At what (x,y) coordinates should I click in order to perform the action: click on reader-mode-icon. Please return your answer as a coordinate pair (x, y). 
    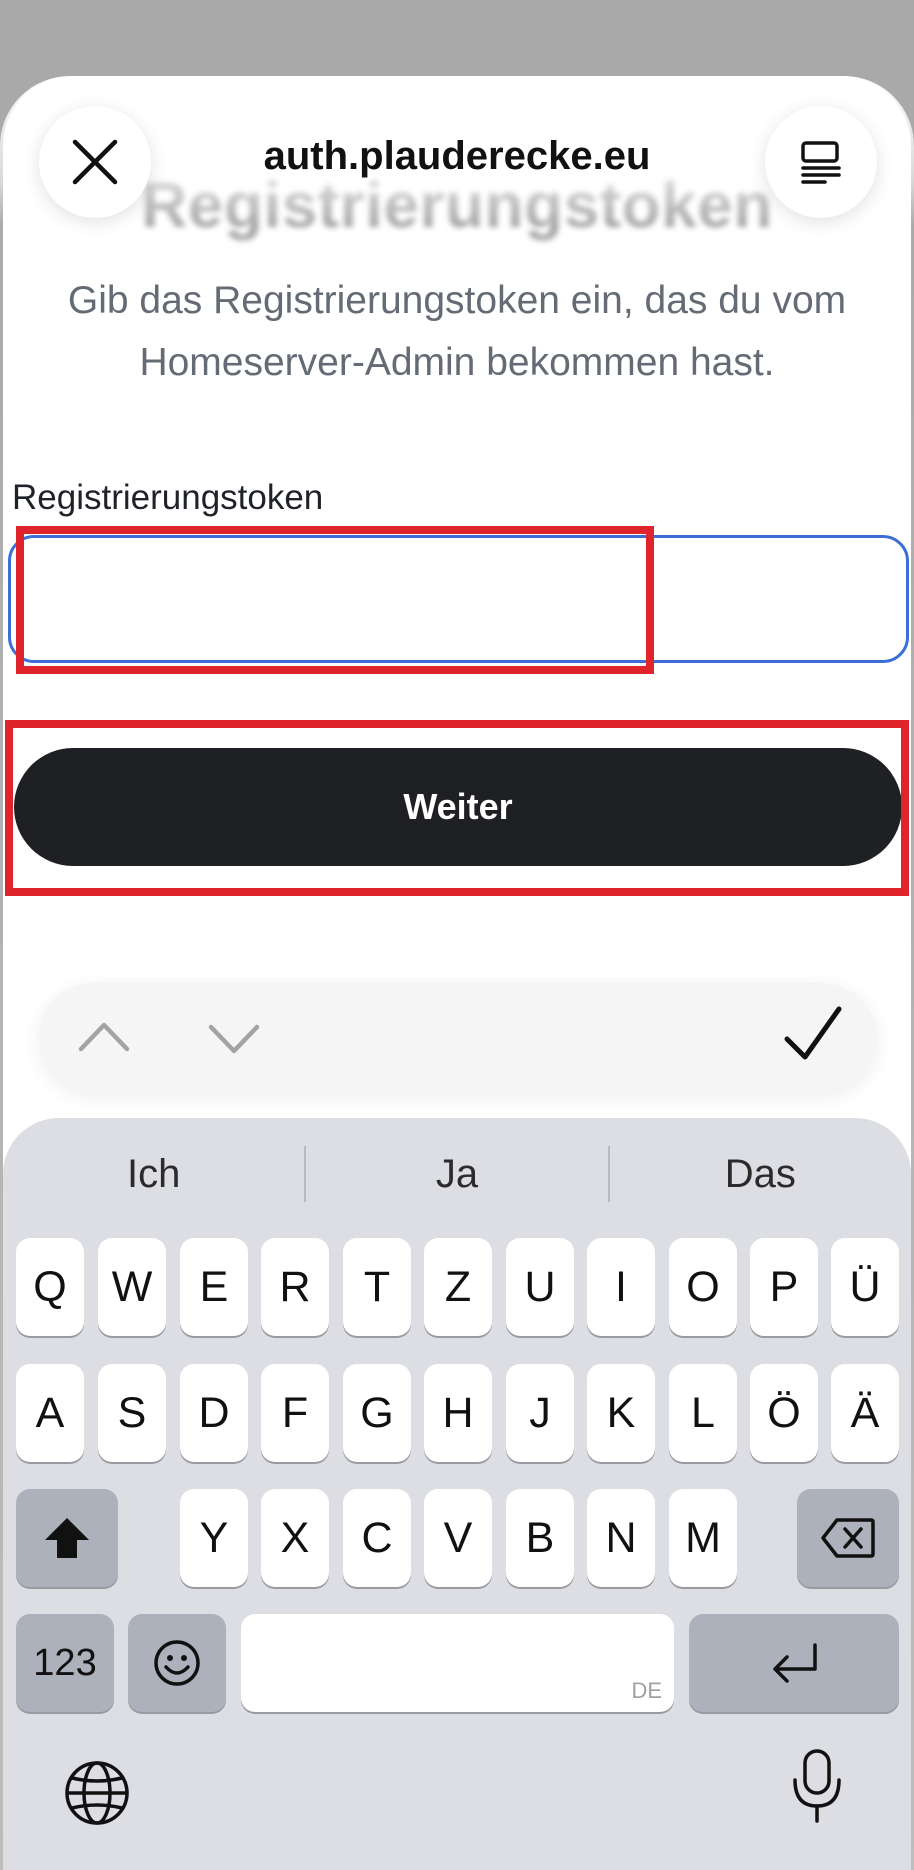
    Looking at the image, I should click on (821, 162).